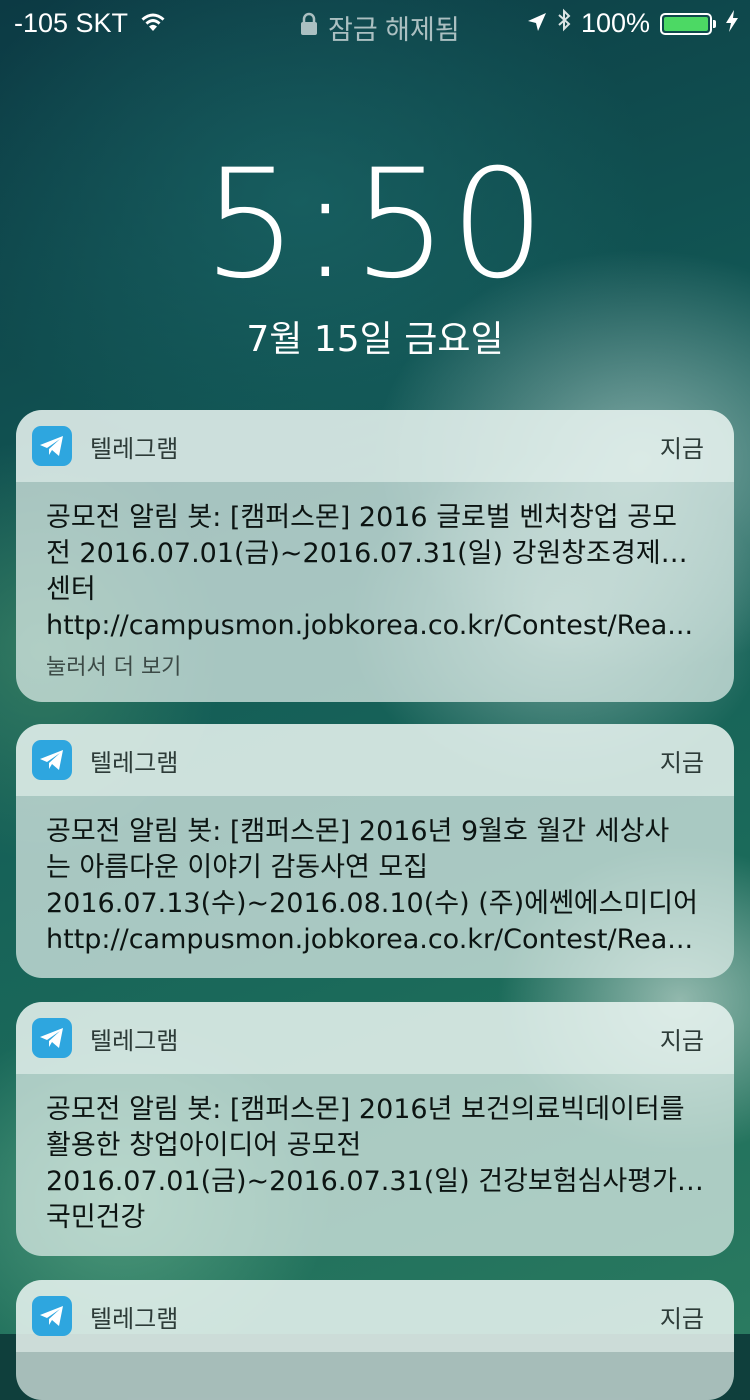 Image resolution: width=750 pixels, height=1400 pixels. Describe the element at coordinates (615, 23) in the screenshot. I see `battery-percent: 100%` at that location.